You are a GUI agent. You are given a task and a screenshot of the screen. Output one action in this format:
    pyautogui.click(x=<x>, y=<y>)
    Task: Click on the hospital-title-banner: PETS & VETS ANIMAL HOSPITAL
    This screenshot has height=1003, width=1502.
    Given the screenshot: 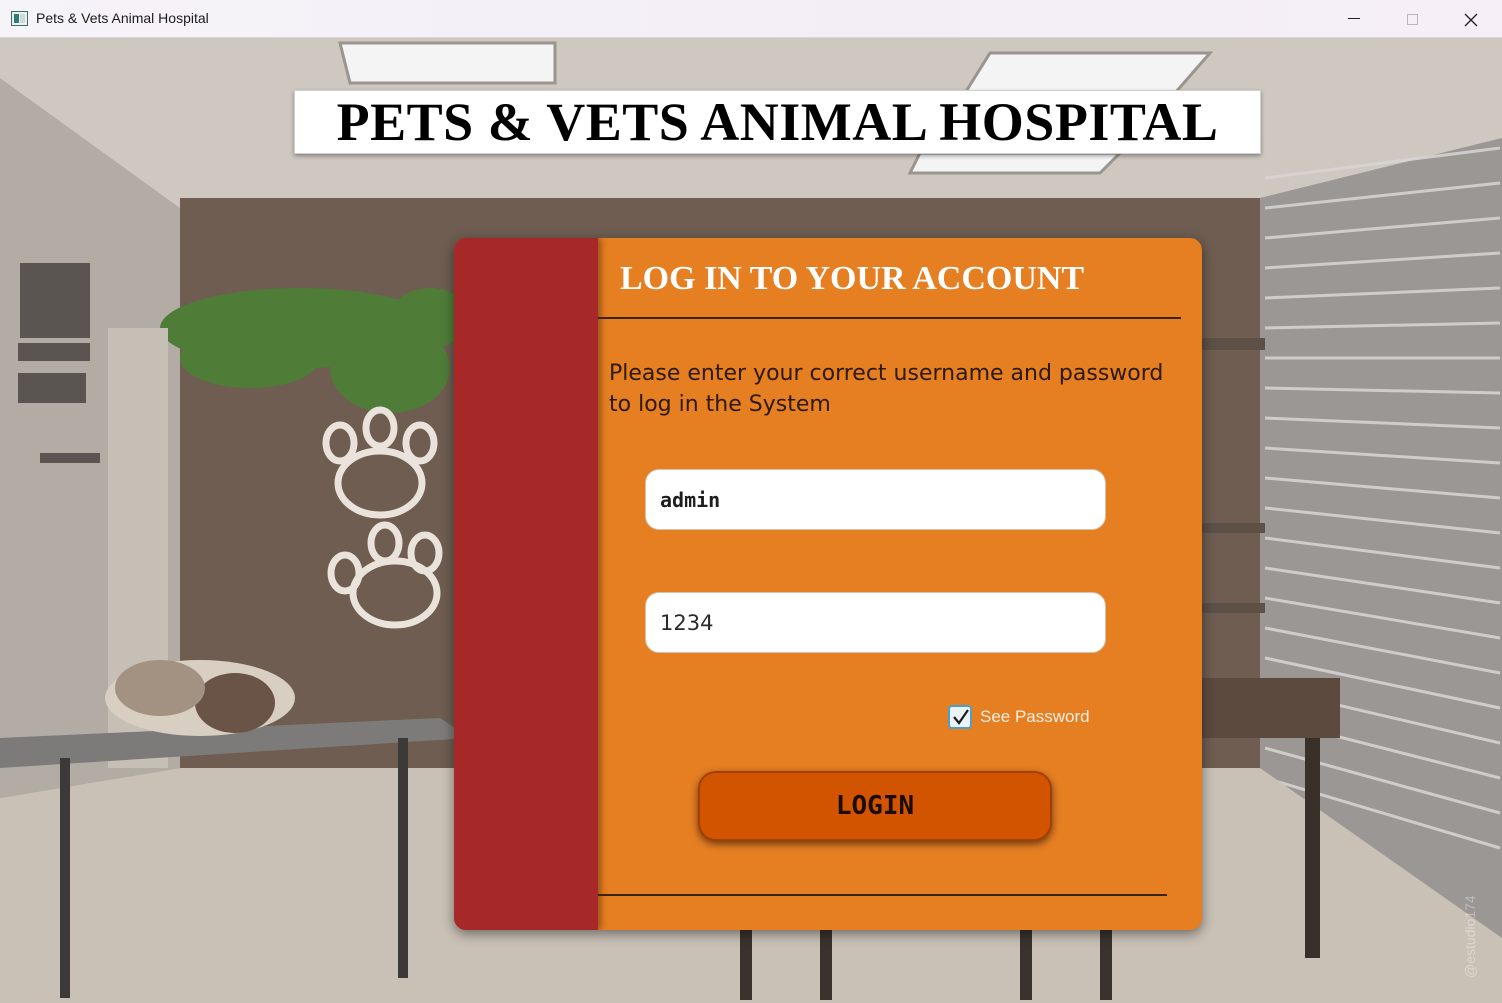 What is the action you would take?
    pyautogui.click(x=777, y=122)
    